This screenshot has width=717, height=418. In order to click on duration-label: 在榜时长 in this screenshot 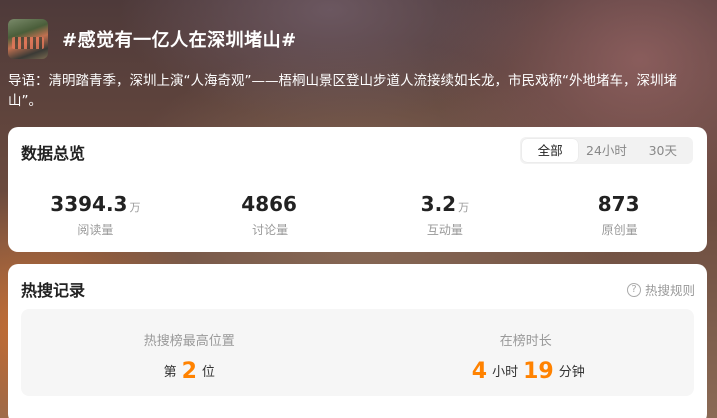, I will do `click(525, 341)`.